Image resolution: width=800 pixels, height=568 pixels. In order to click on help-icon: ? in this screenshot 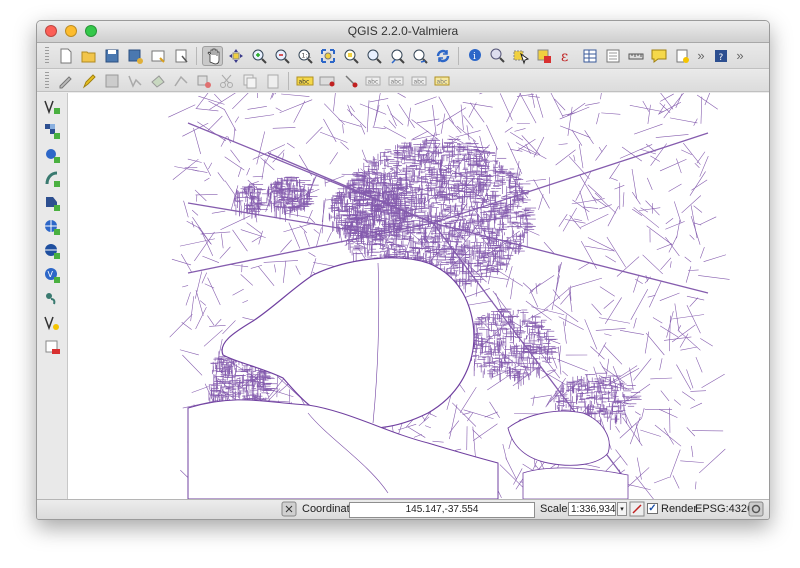, I will do `click(720, 56)`.